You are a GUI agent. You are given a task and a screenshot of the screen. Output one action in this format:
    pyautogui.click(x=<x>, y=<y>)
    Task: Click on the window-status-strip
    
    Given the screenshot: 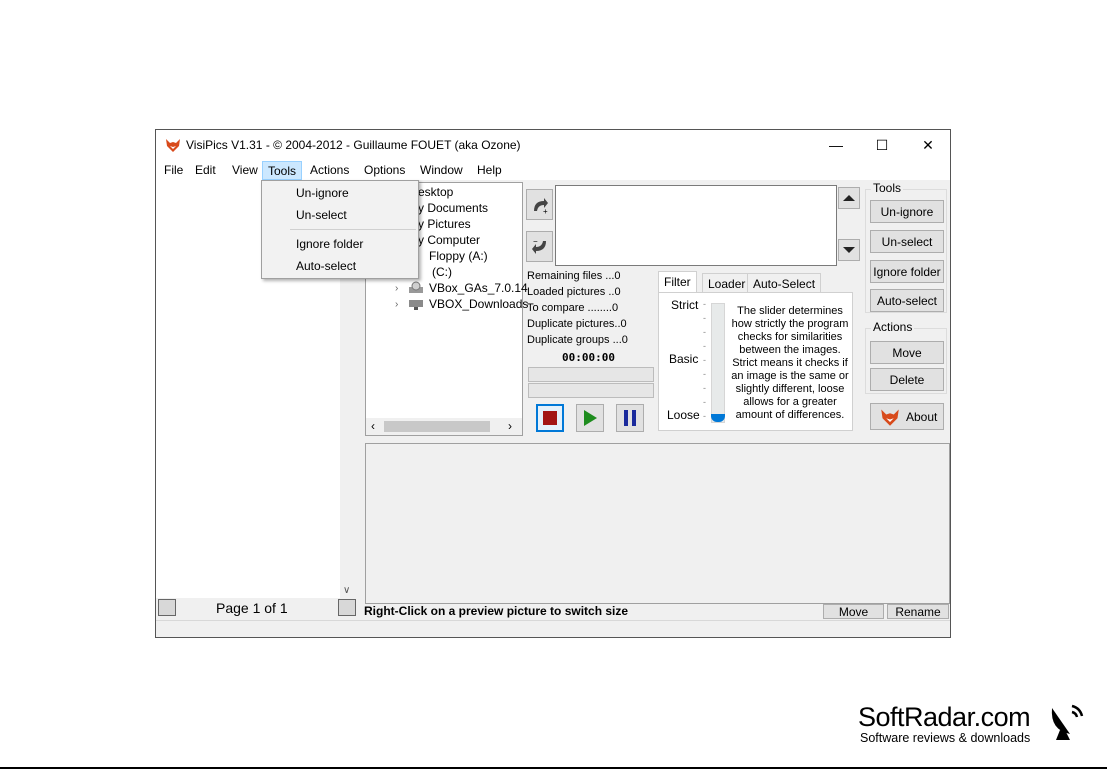 What is the action you would take?
    pyautogui.click(x=553, y=628)
    